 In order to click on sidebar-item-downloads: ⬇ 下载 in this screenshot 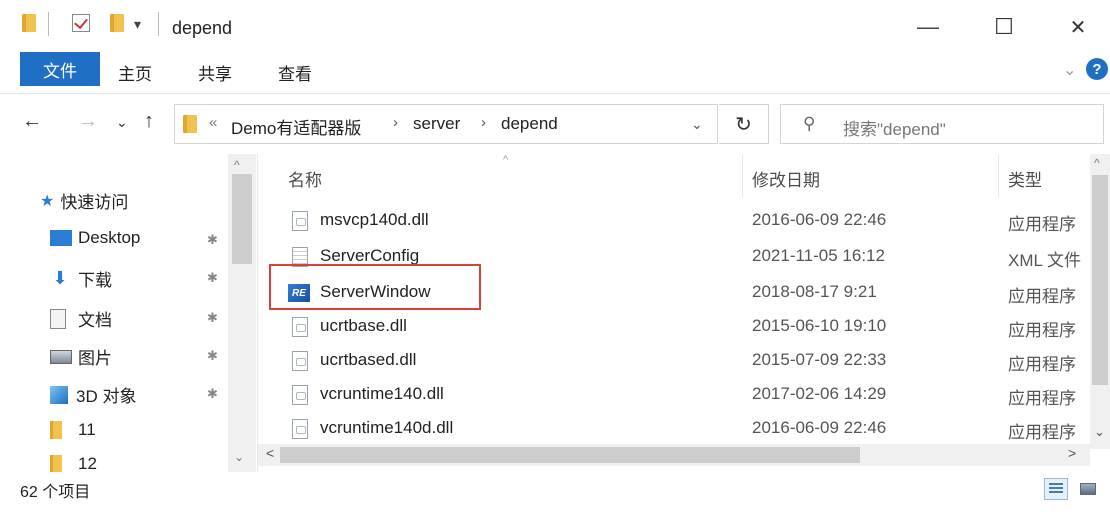, I will do `click(81, 278)`.